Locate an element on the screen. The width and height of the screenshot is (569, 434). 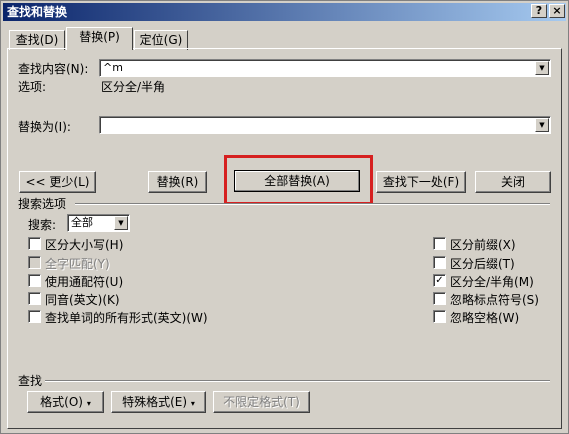
help-button: ? is located at coordinates (539, 11).